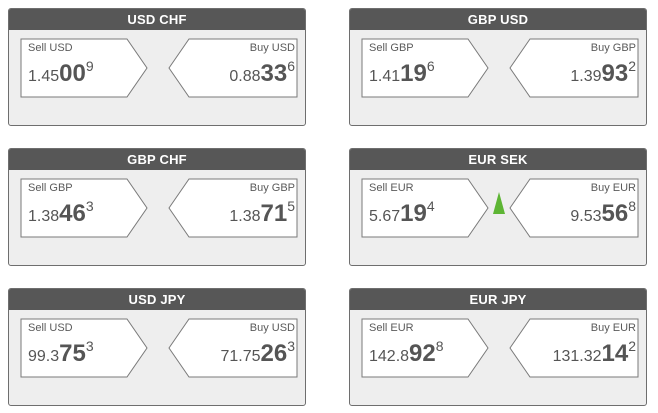  I want to click on buy-price: 0.88336, so click(262, 72).